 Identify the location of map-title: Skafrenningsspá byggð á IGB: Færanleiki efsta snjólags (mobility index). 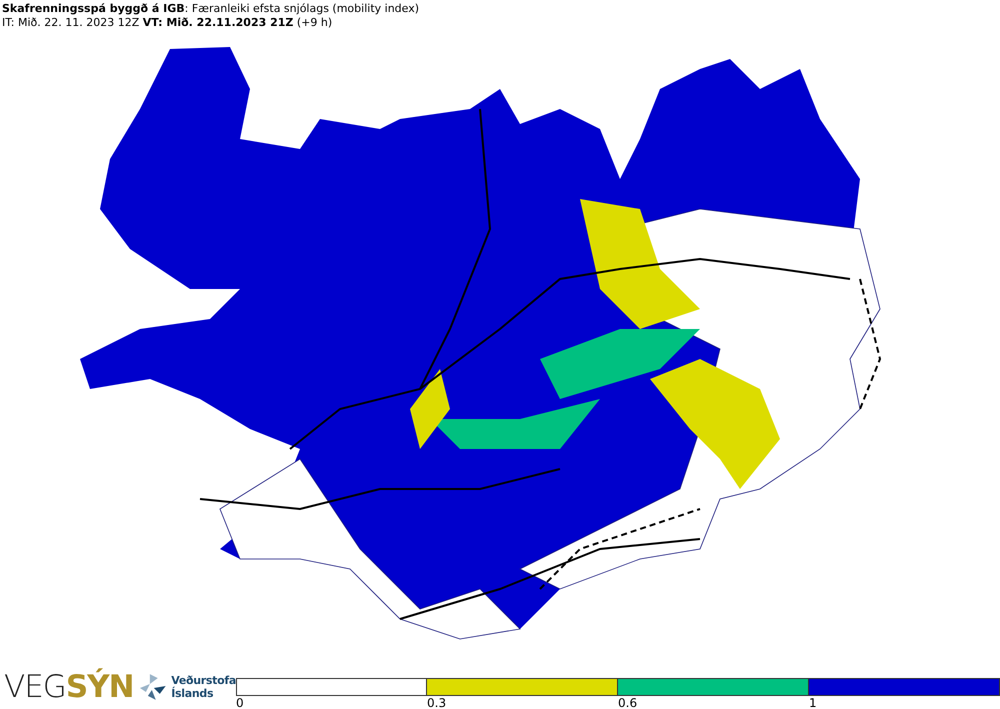
(211, 8).